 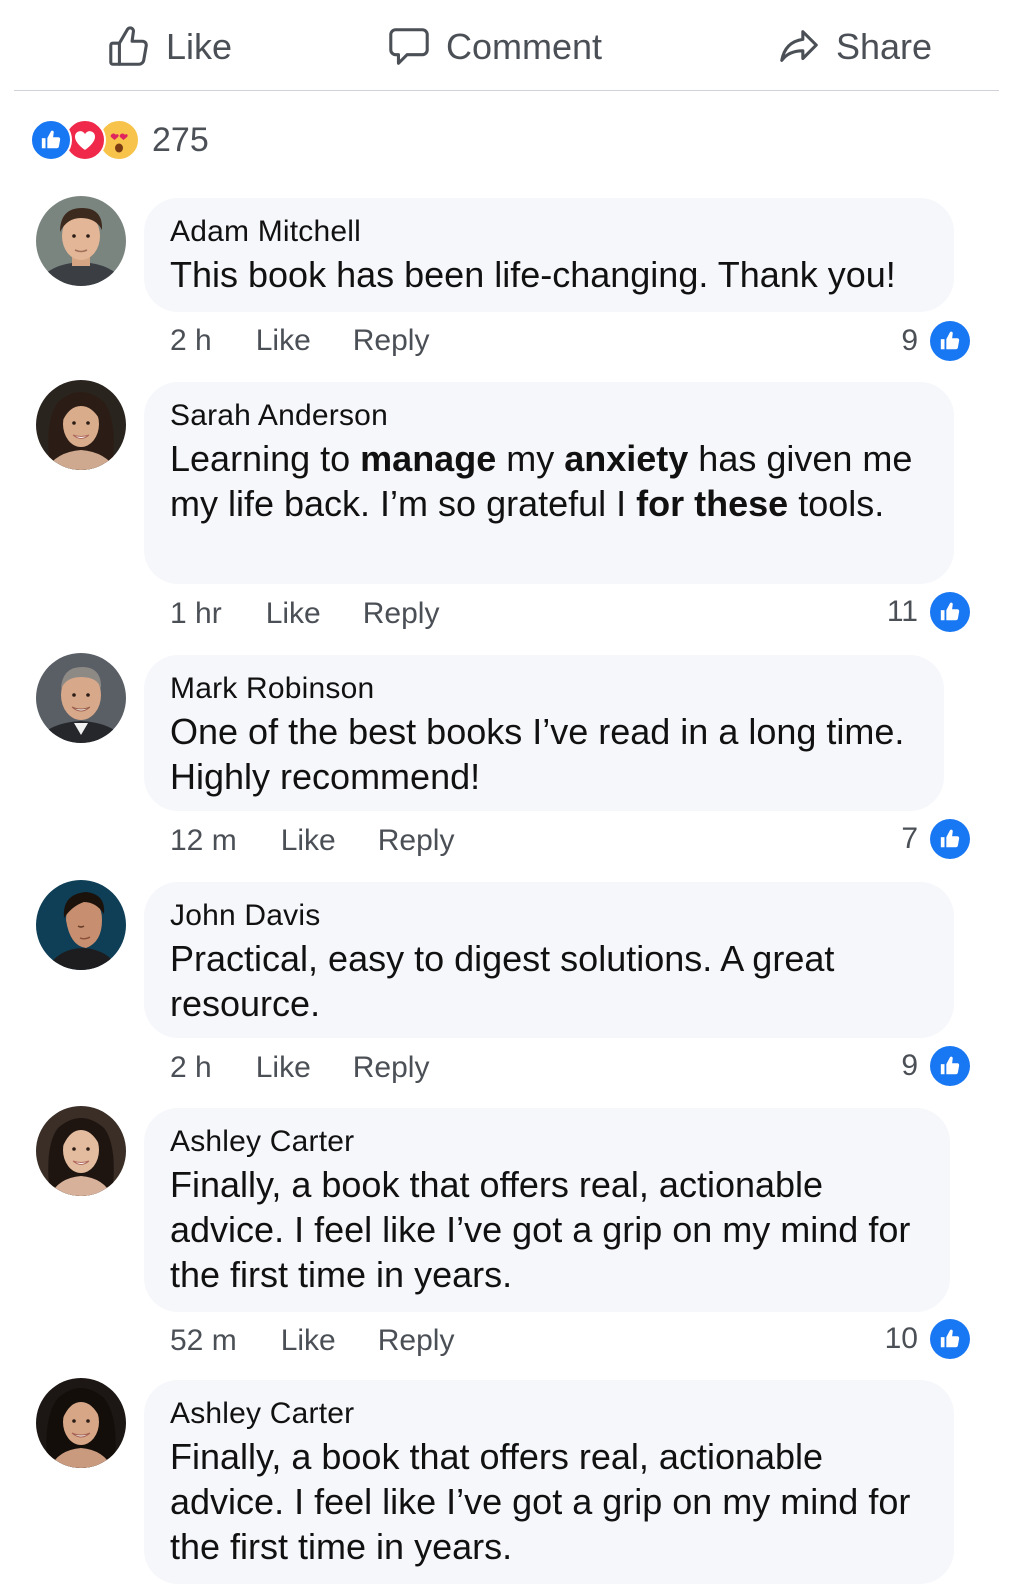 I want to click on share-arrow-icon, so click(x=799, y=47).